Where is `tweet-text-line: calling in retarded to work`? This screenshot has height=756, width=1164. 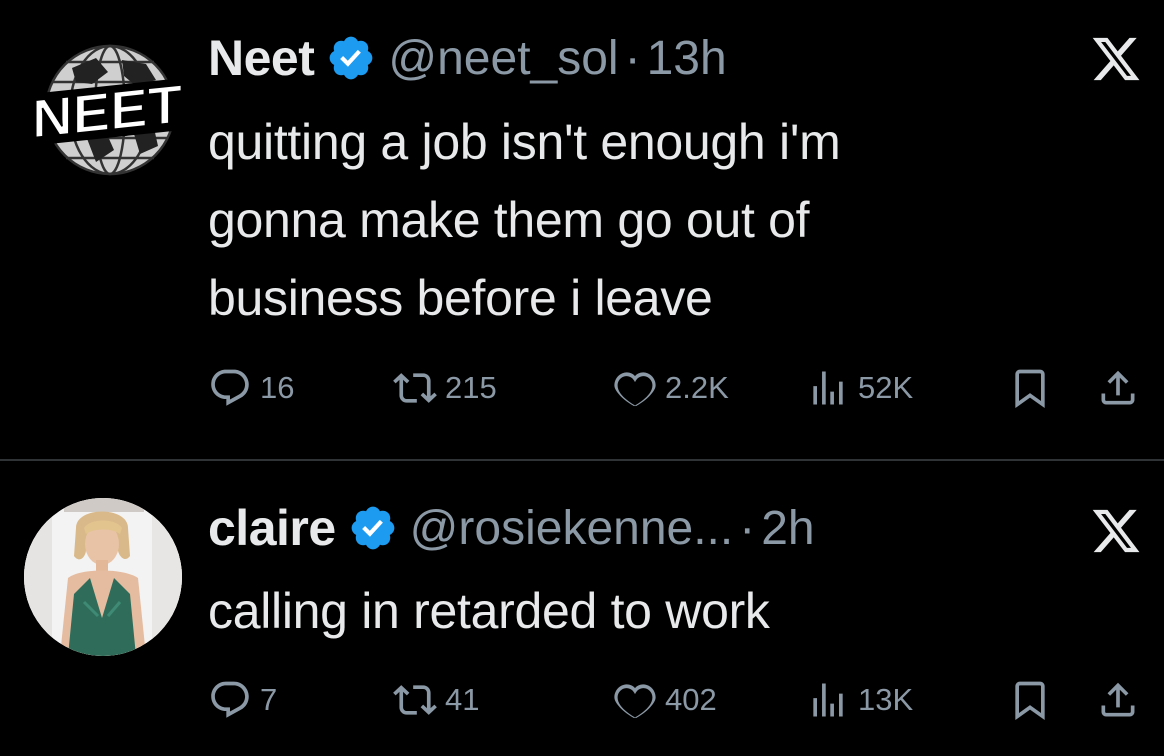
tweet-text-line: calling in retarded to work is located at coordinates (489, 611).